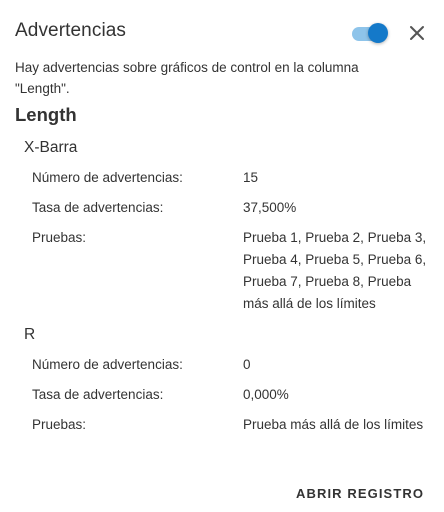 Image resolution: width=444 pixels, height=512 pixels. Describe the element at coordinates (30, 334) in the screenshot. I see `chart-name-r: R` at that location.